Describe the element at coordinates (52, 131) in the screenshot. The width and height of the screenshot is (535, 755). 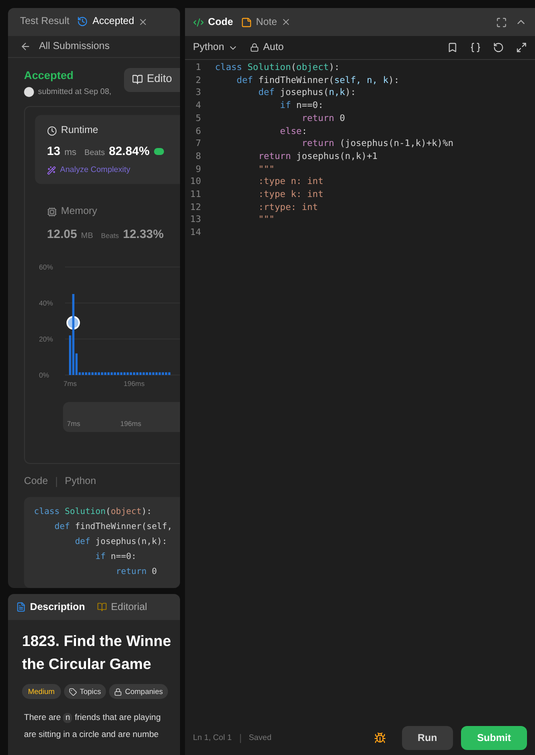
I see `clock-icon` at that location.